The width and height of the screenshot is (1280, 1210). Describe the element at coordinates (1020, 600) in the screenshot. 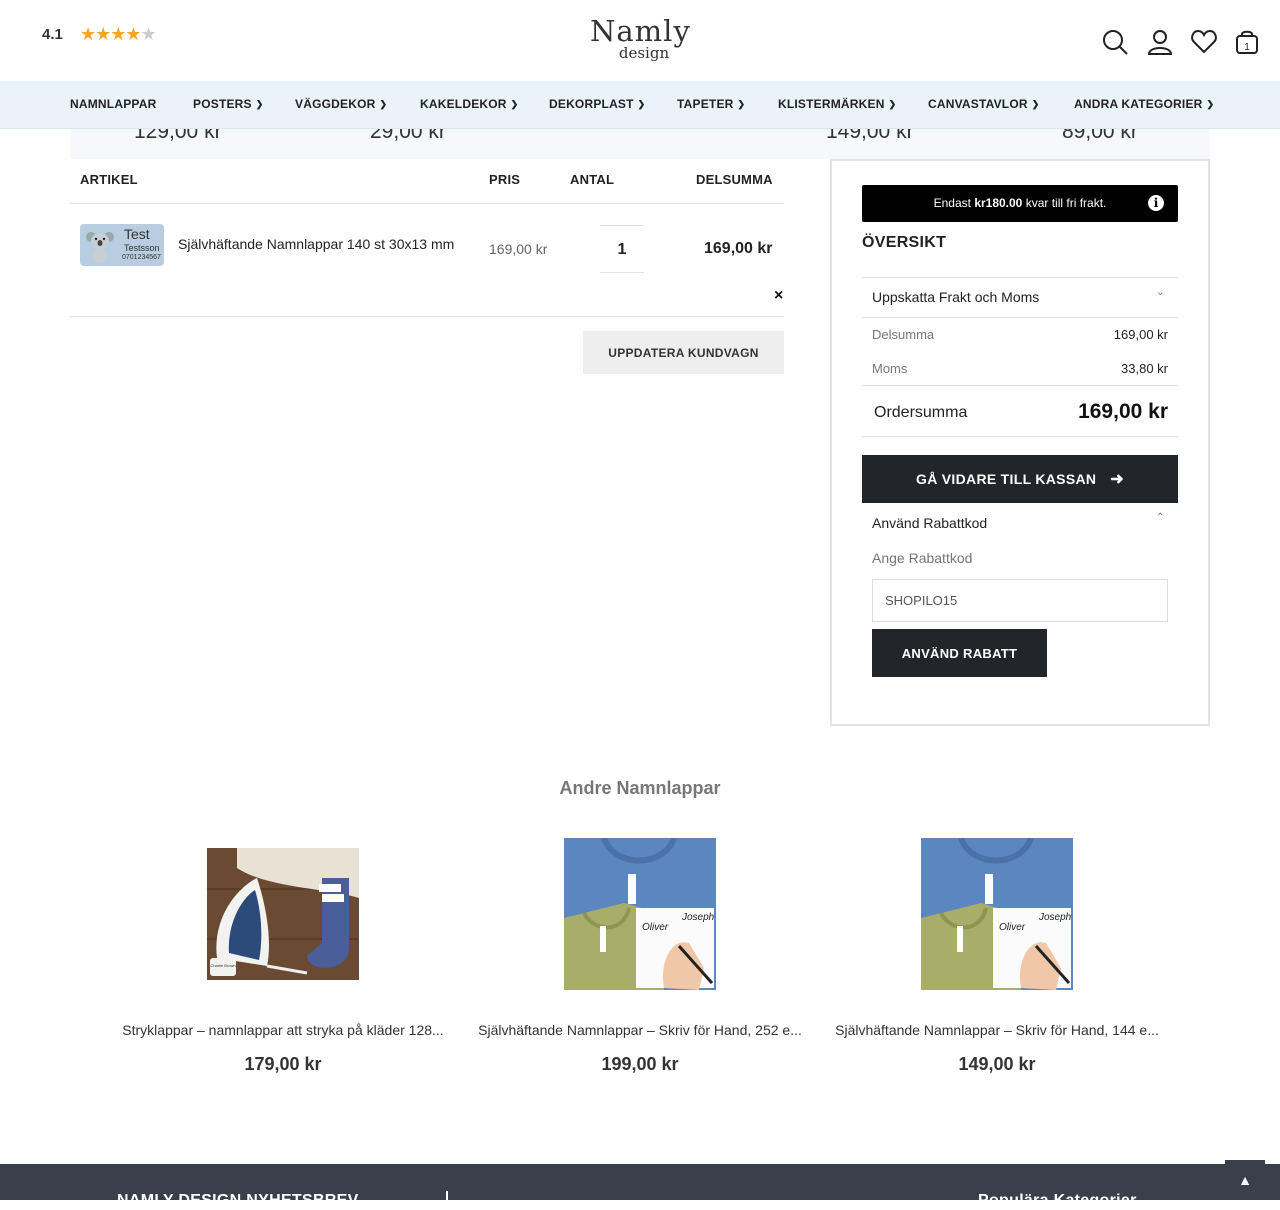

I see `coupon-code-input` at that location.